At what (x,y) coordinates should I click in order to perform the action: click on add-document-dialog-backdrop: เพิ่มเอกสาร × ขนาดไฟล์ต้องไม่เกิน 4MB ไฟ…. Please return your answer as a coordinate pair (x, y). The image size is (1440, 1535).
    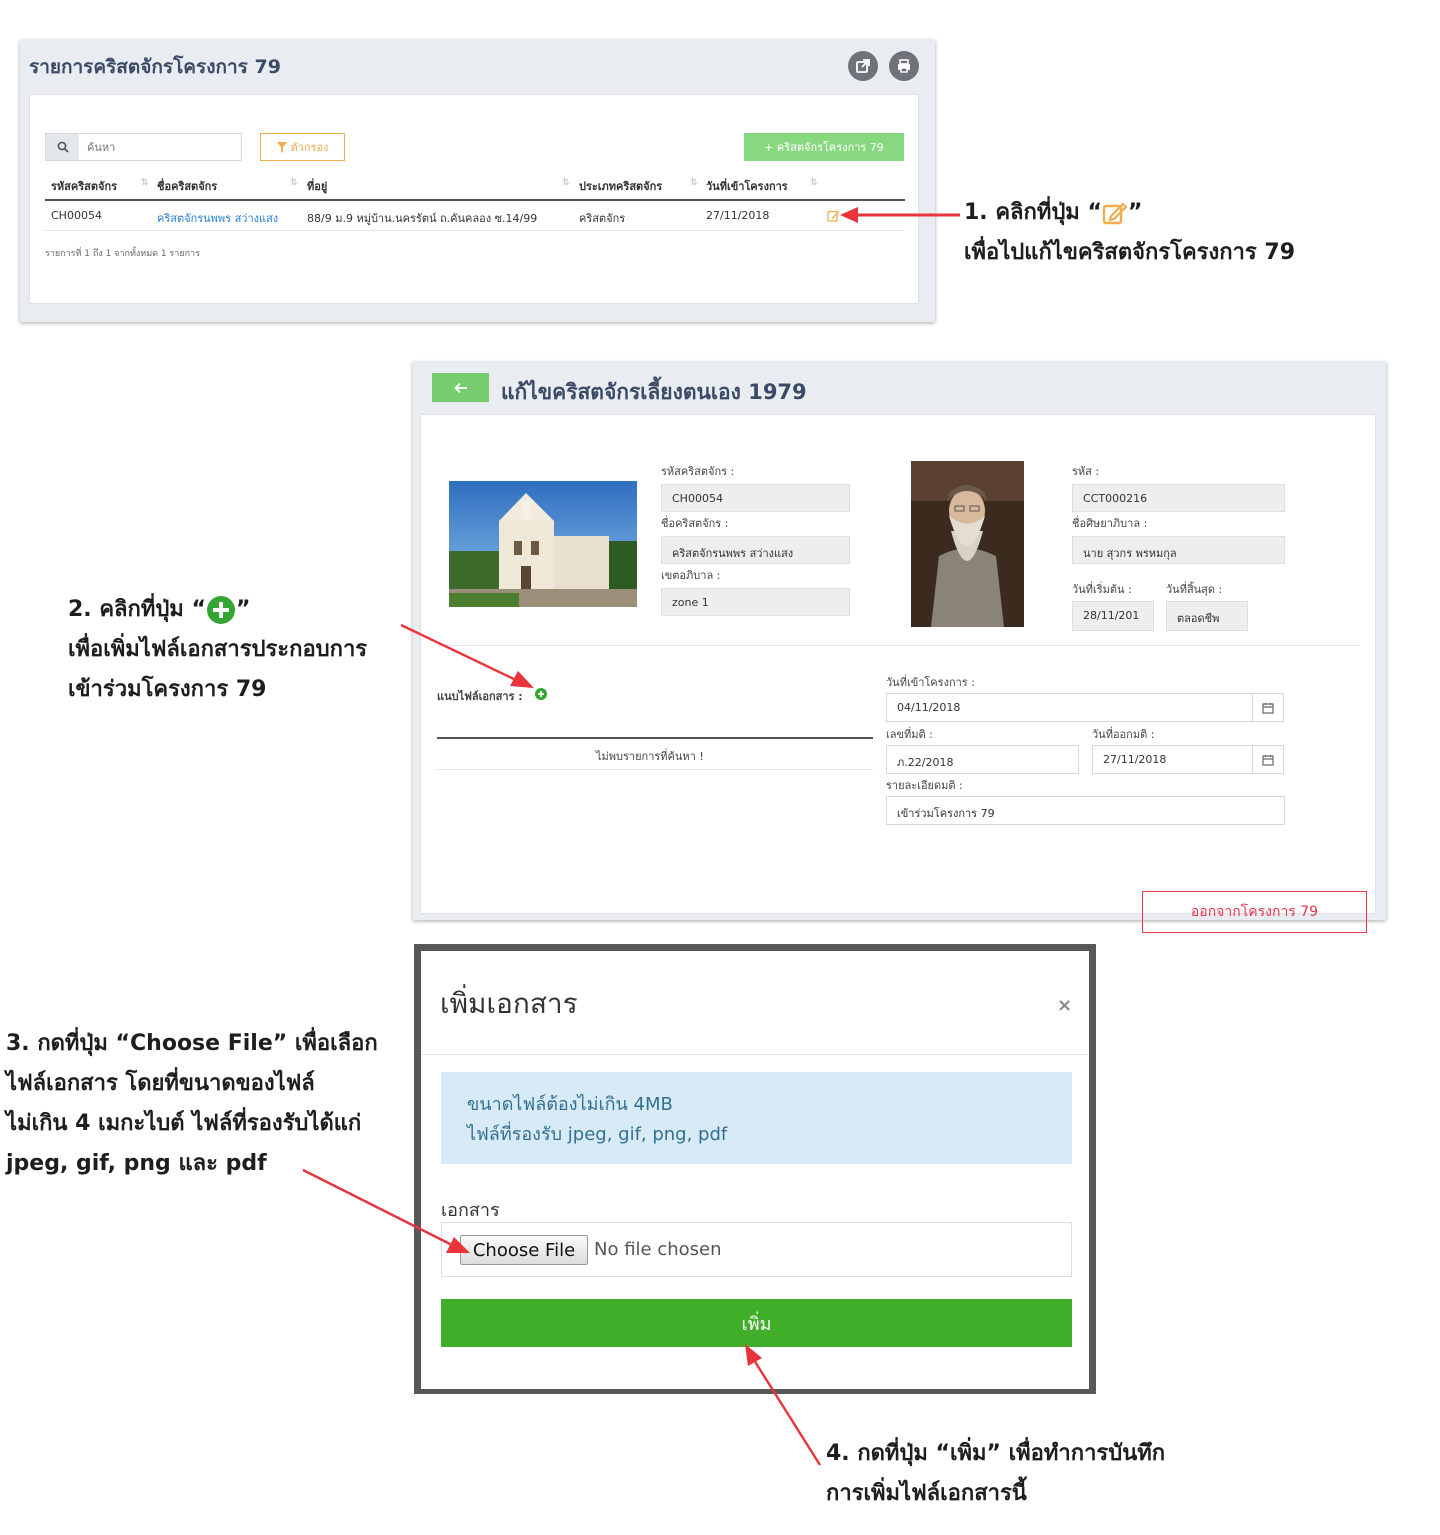
    Looking at the image, I should click on (755, 1169).